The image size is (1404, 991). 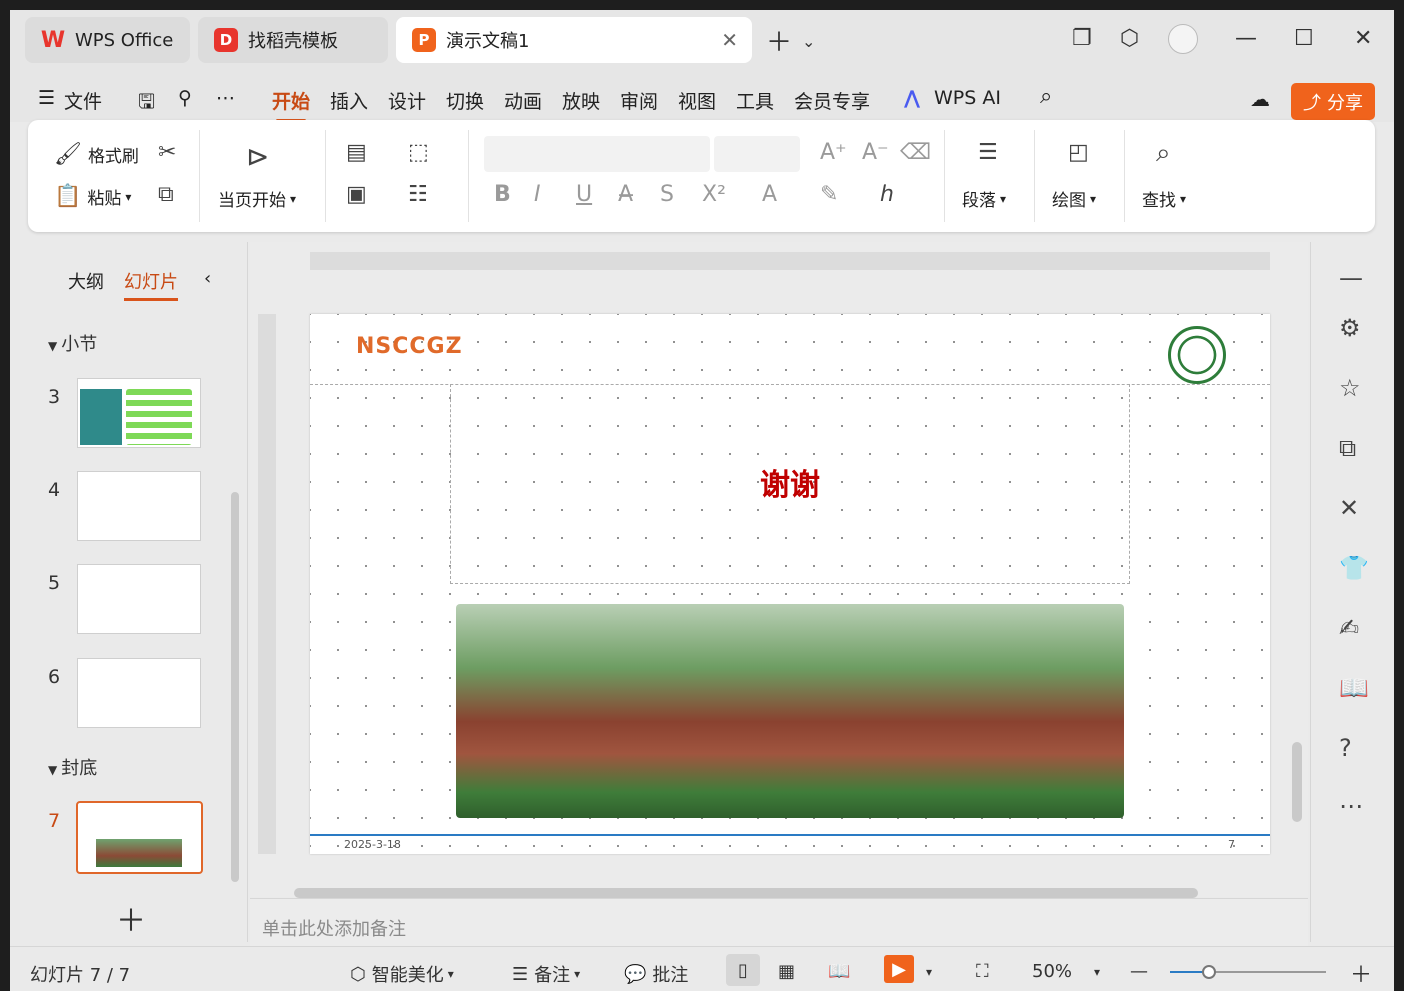 I want to click on campus-photo, so click(x=790, y=711).